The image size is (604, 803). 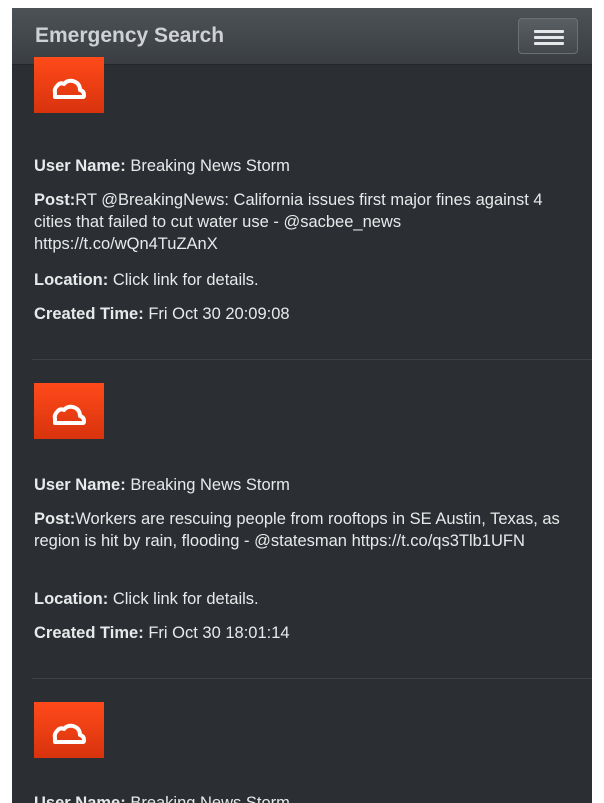 I want to click on created-time-field: Created Time: Fri Oct 30 18:01:14, so click(x=162, y=633).